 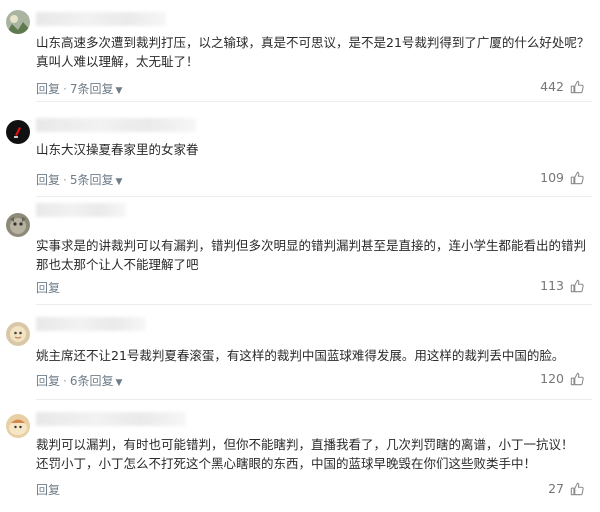 I want to click on like-count: 109, so click(x=552, y=177).